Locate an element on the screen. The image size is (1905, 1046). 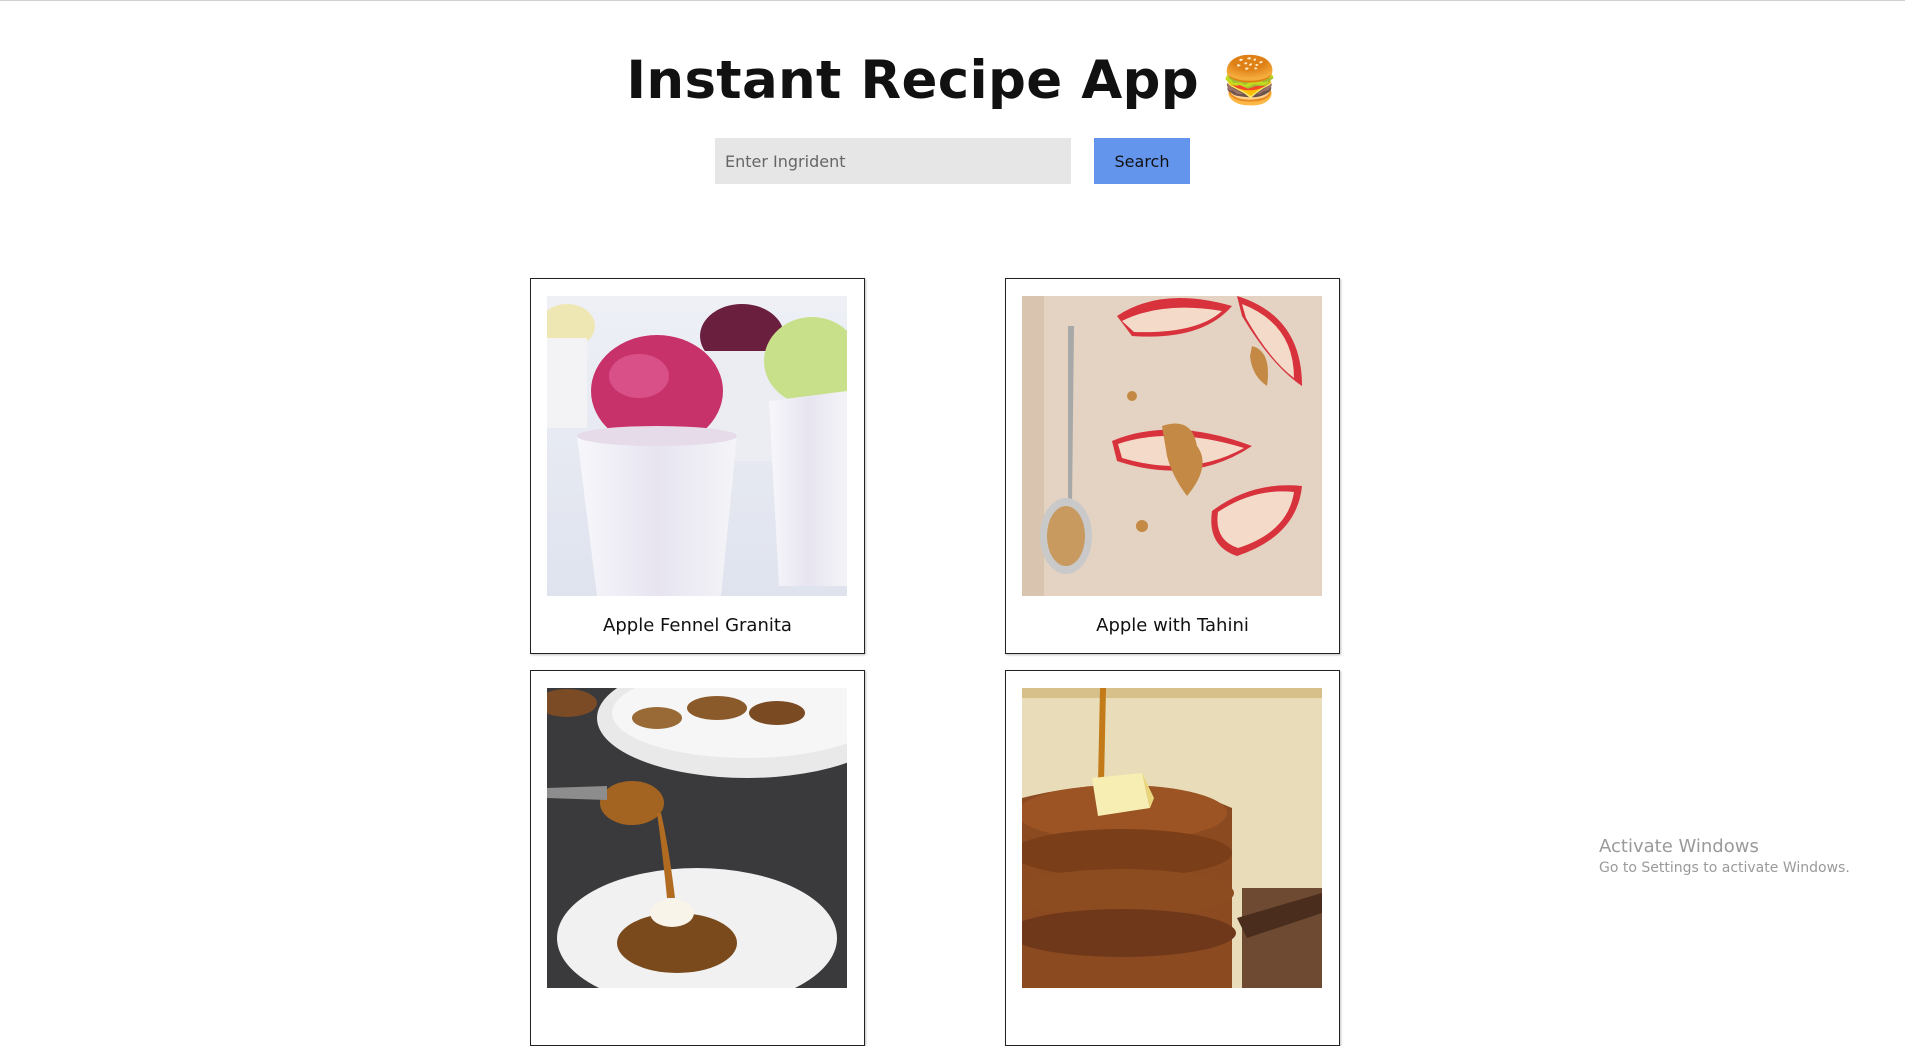
ingredient-search-input is located at coordinates (893, 161).